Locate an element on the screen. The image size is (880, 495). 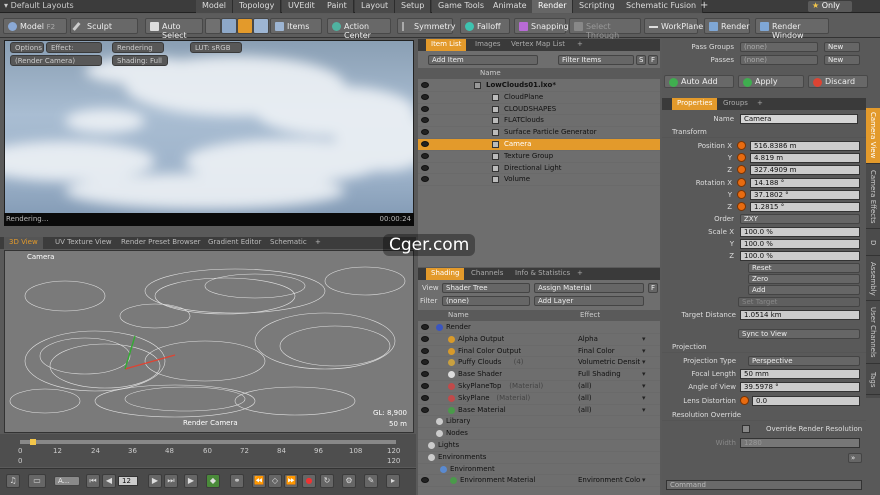
go-to-start-icon: ⏮ is located at coordinates (93, 481).